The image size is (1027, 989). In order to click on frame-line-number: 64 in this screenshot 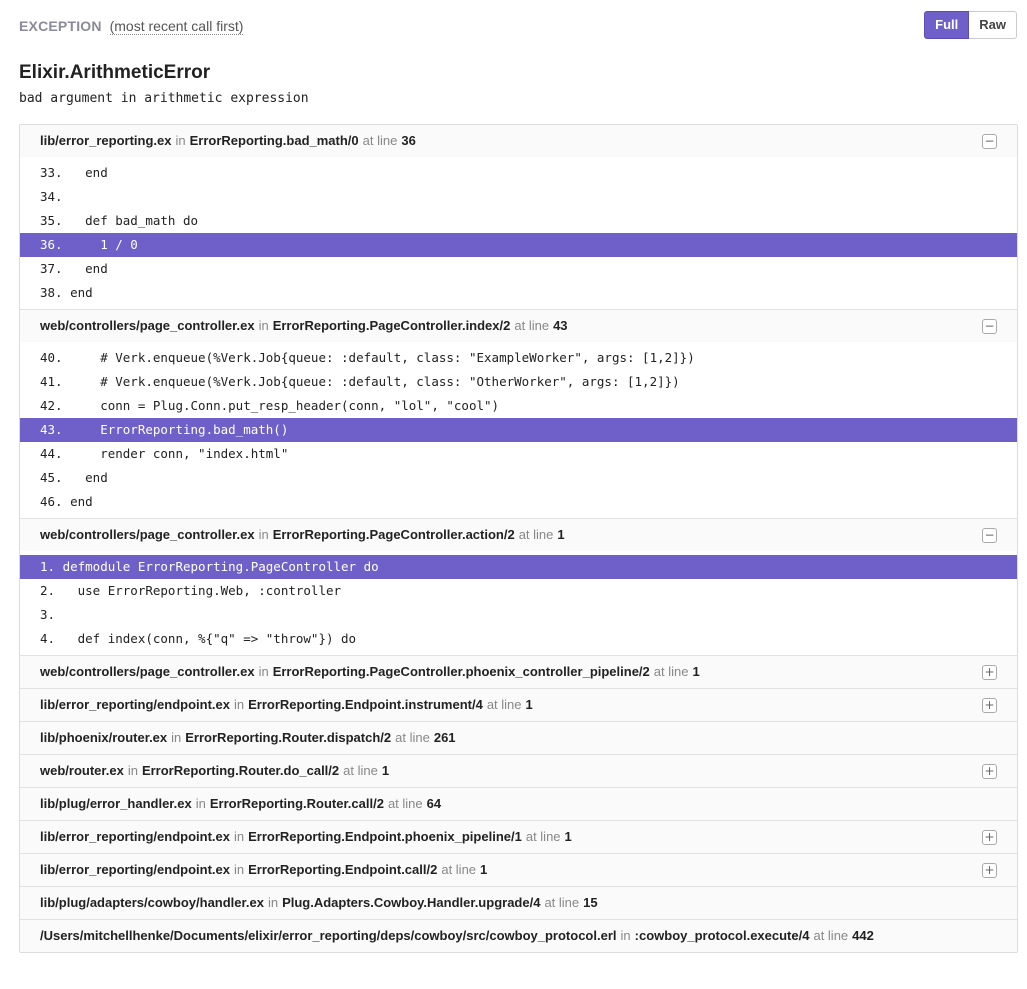, I will do `click(434, 803)`.